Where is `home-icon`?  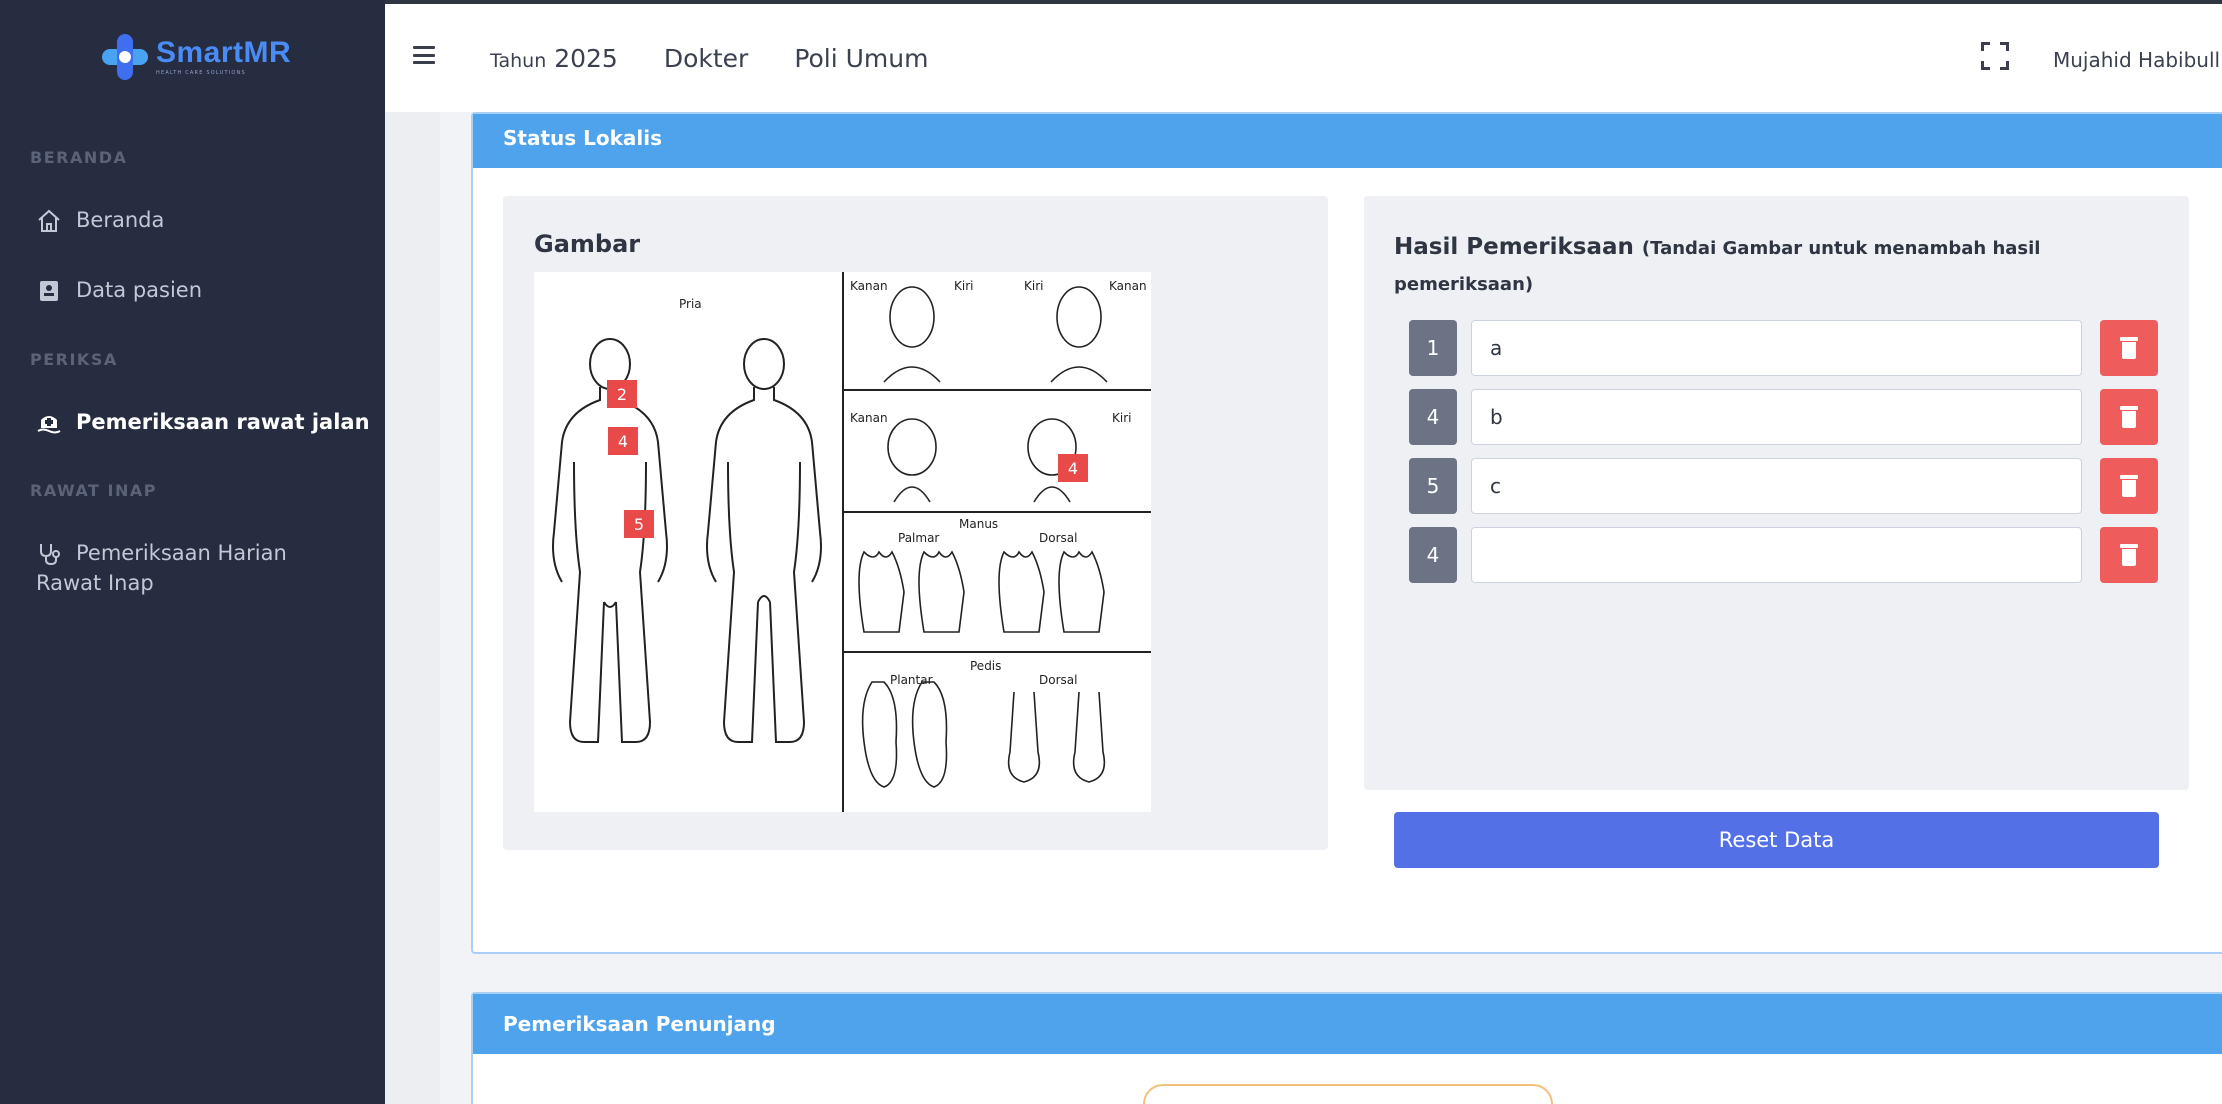 home-icon is located at coordinates (49, 220).